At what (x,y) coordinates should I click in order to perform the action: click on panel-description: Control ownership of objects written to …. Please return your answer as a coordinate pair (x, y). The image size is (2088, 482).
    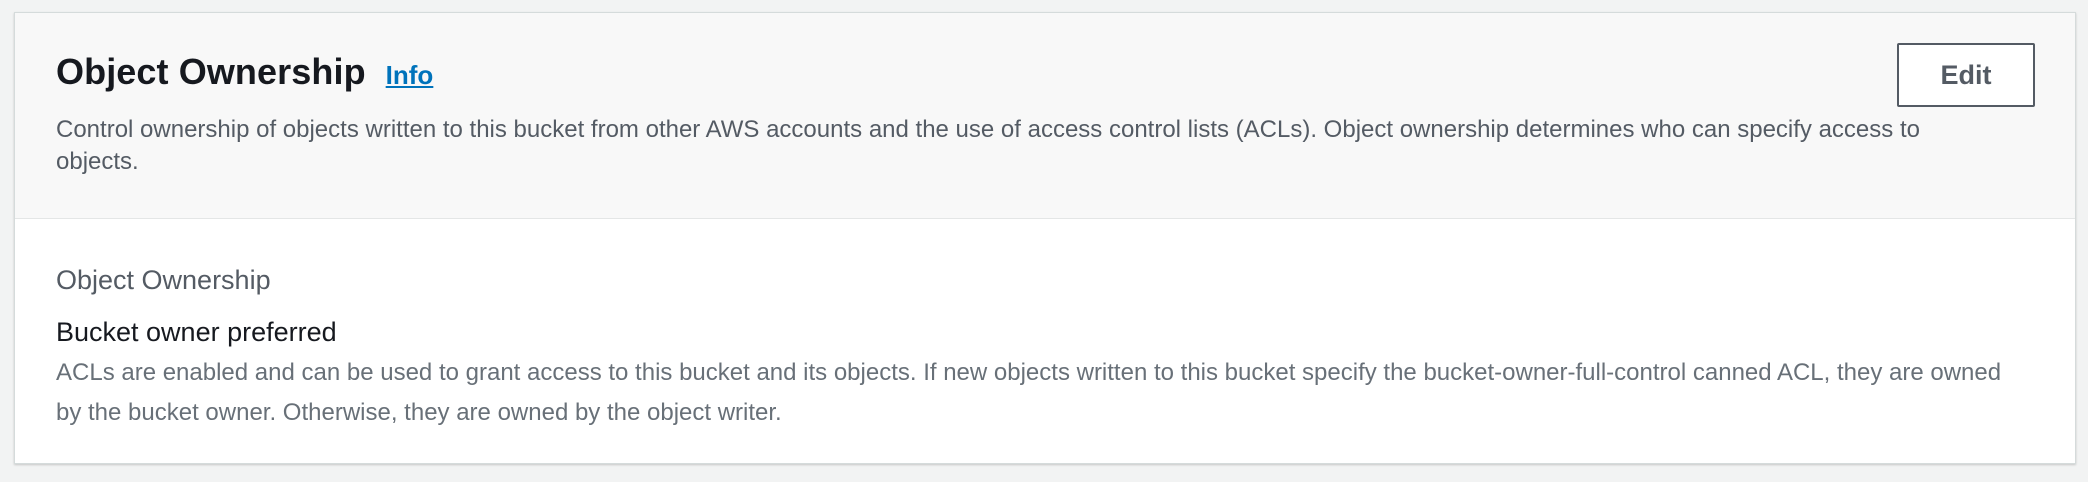
    Looking at the image, I should click on (988, 145).